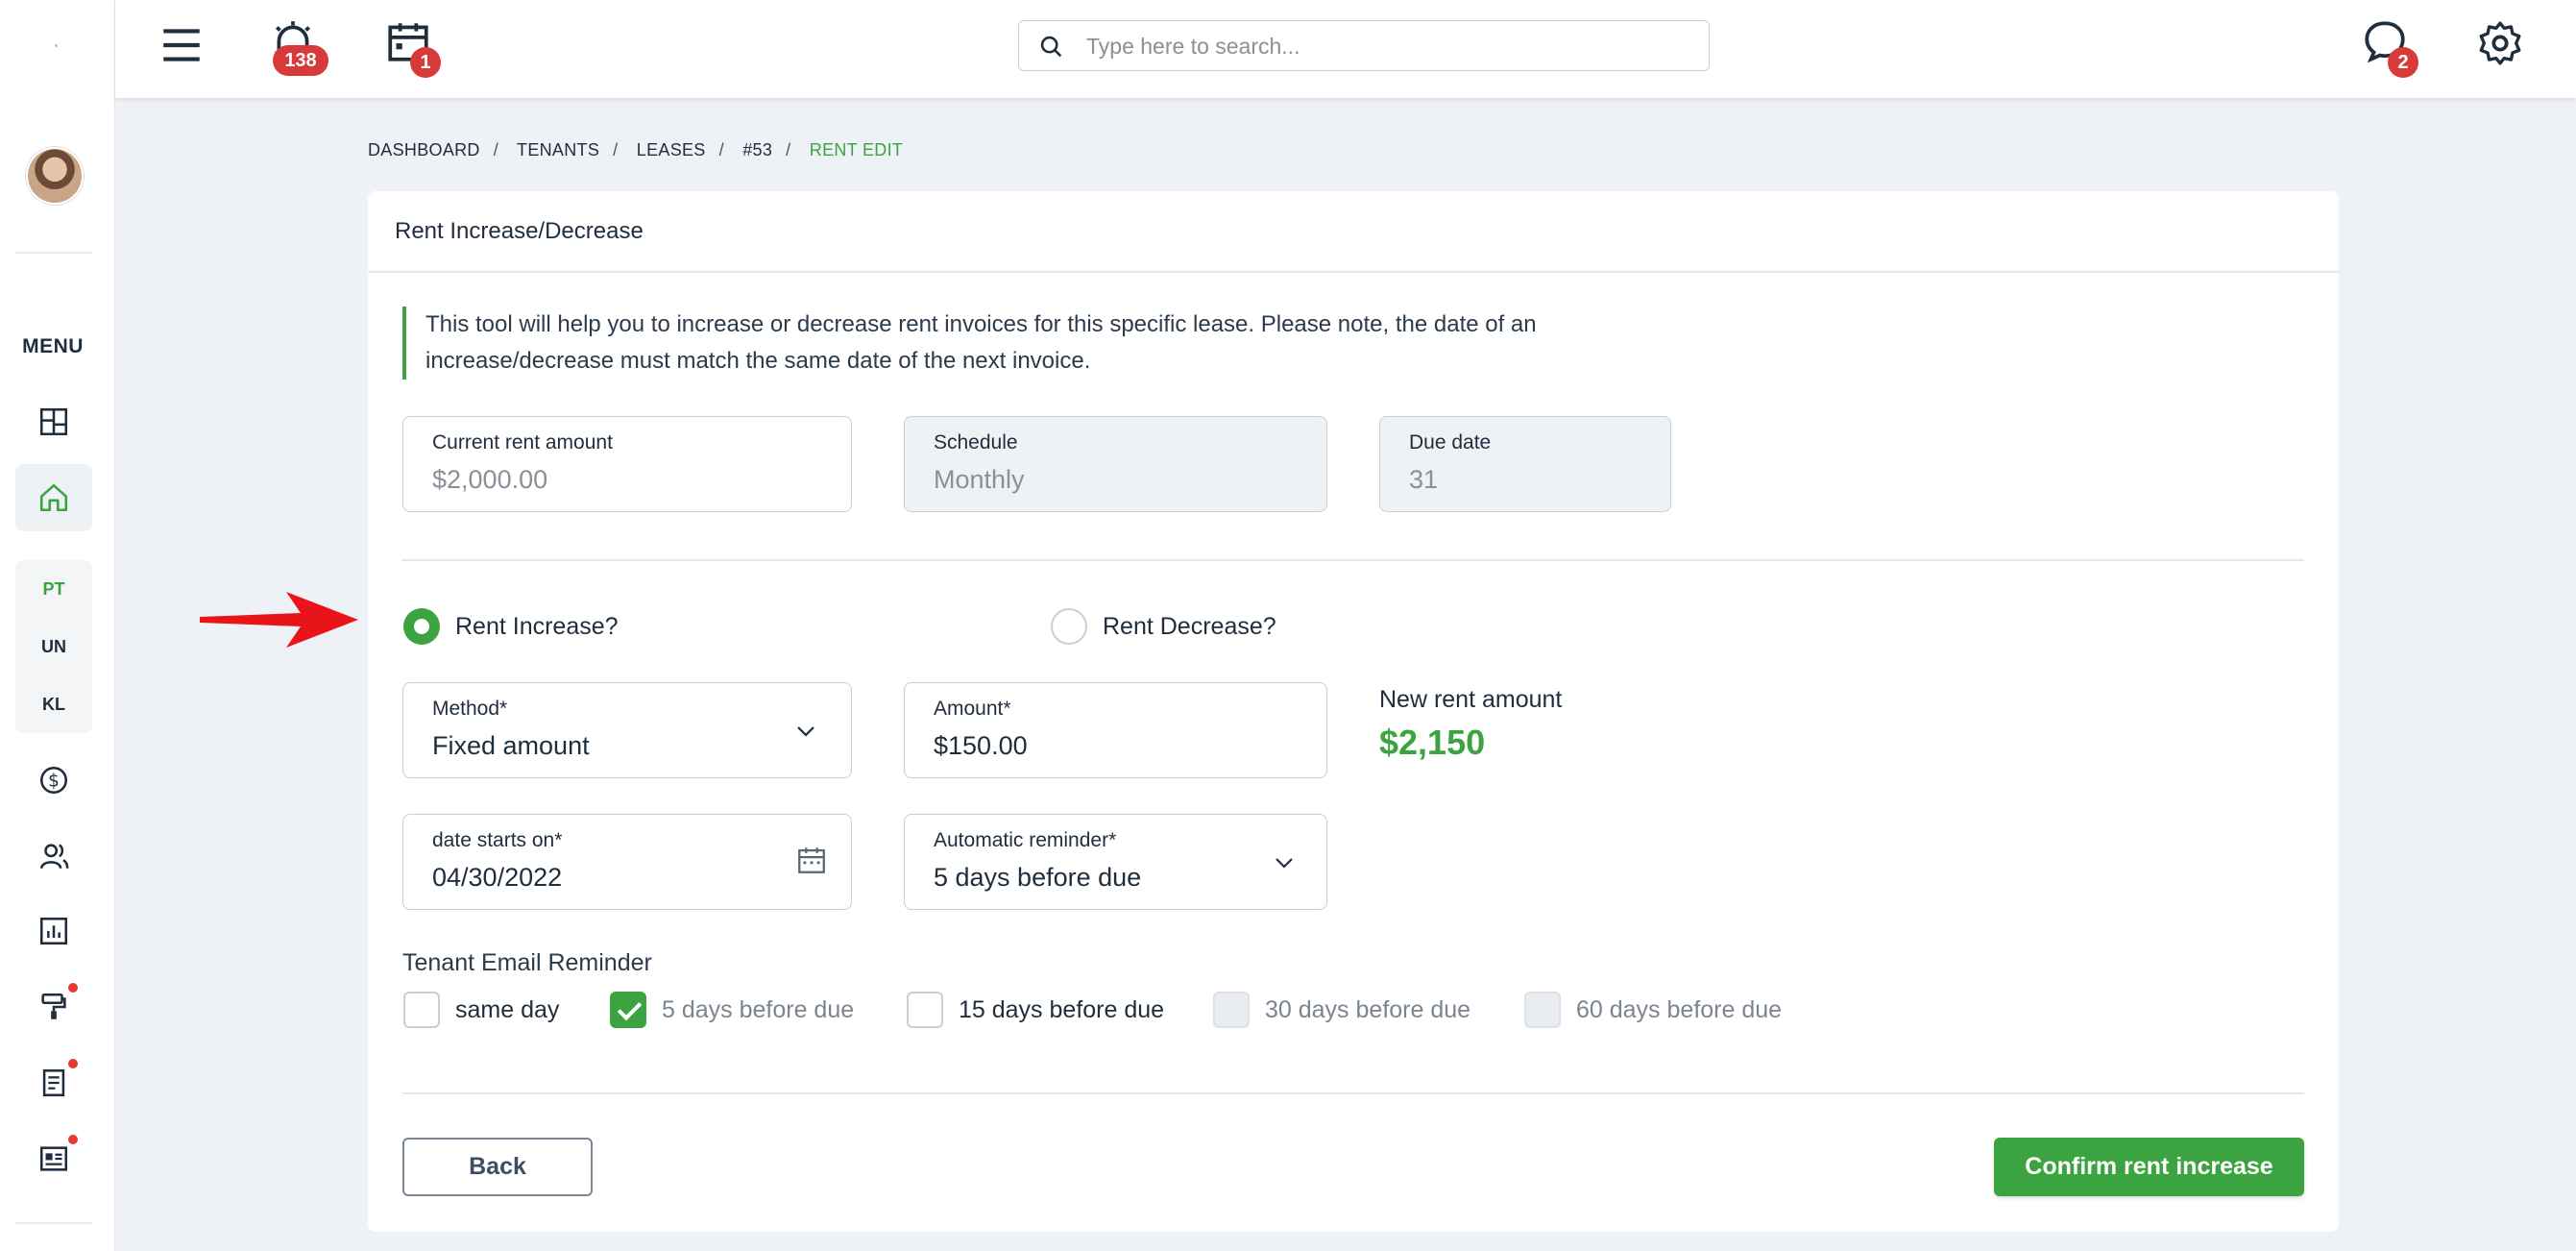 This screenshot has height=1251, width=2576. I want to click on amount-value: $150.00, so click(981, 745).